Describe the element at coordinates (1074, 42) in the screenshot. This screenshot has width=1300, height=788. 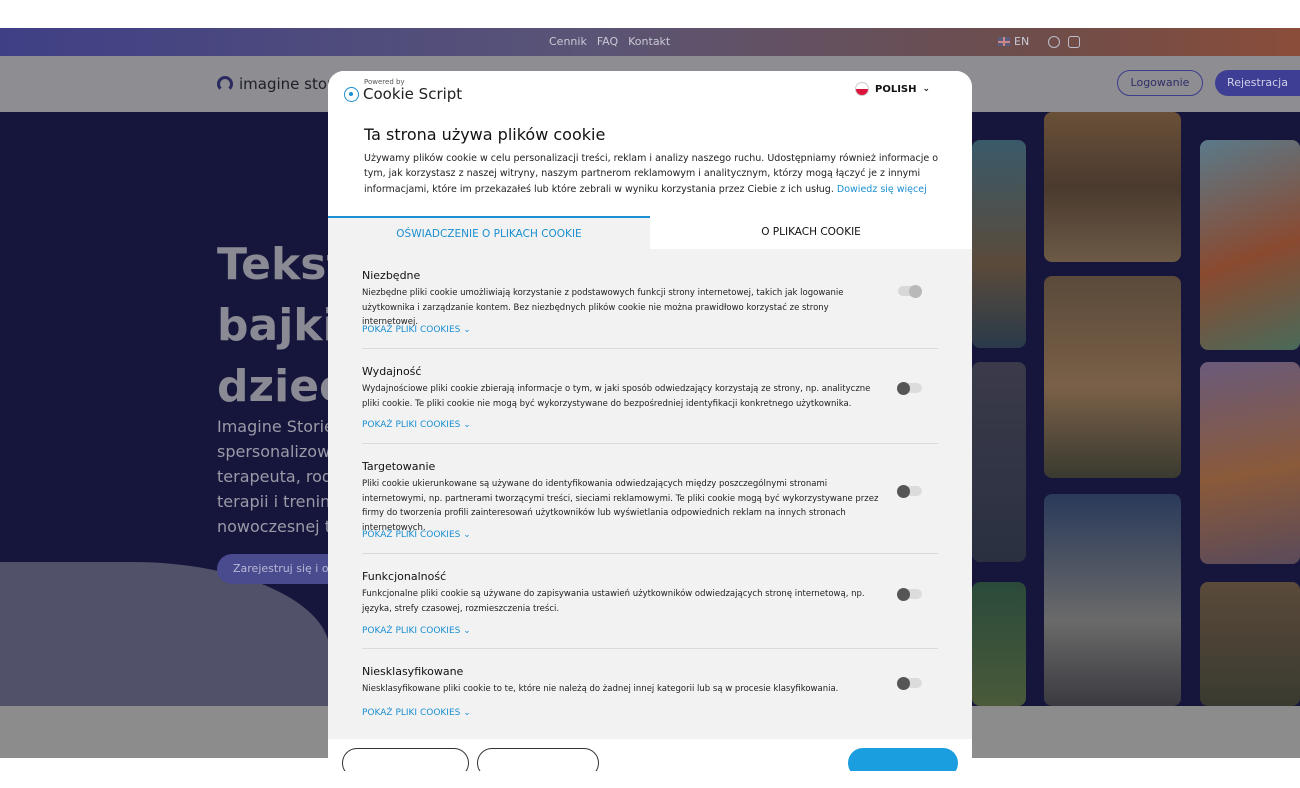
I see `instagram-icon` at that location.